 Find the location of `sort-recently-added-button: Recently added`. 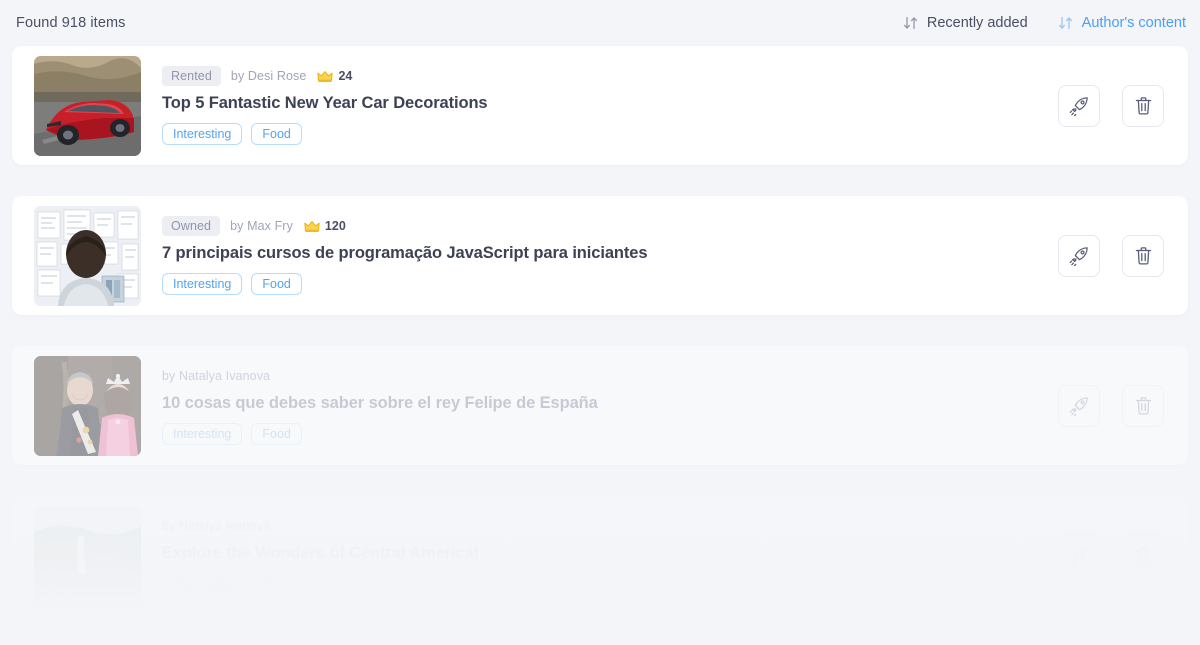

sort-recently-added-button: Recently added is located at coordinates (965, 23).